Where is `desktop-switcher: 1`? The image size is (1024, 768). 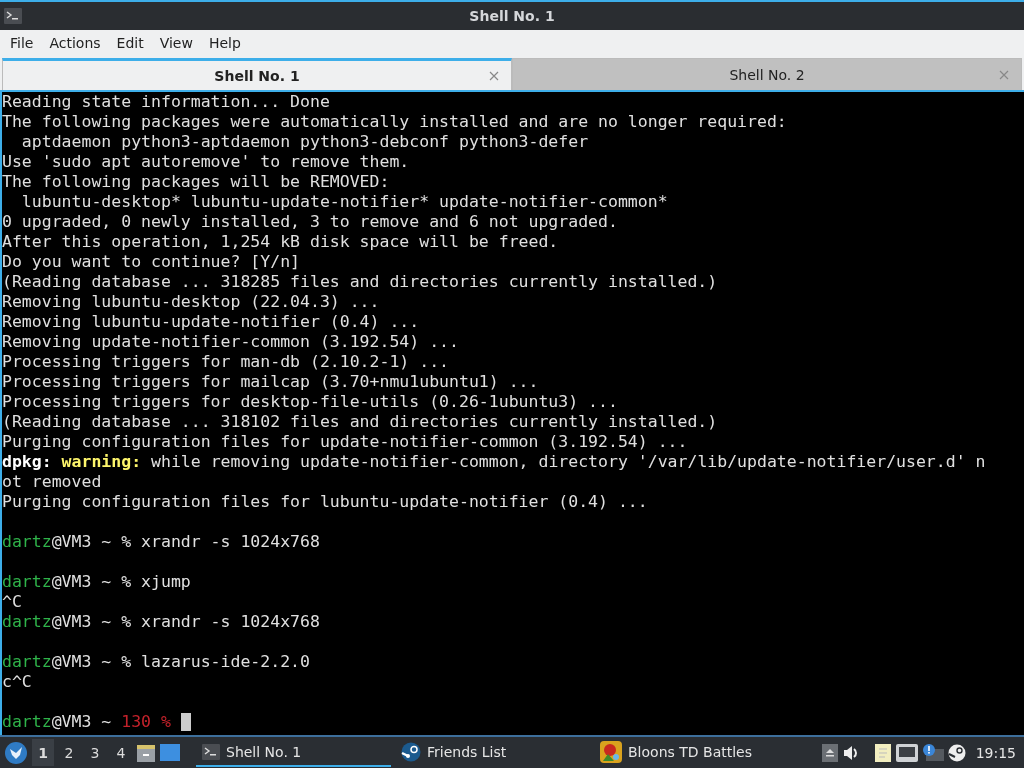
desktop-switcher: 1 is located at coordinates (43, 752).